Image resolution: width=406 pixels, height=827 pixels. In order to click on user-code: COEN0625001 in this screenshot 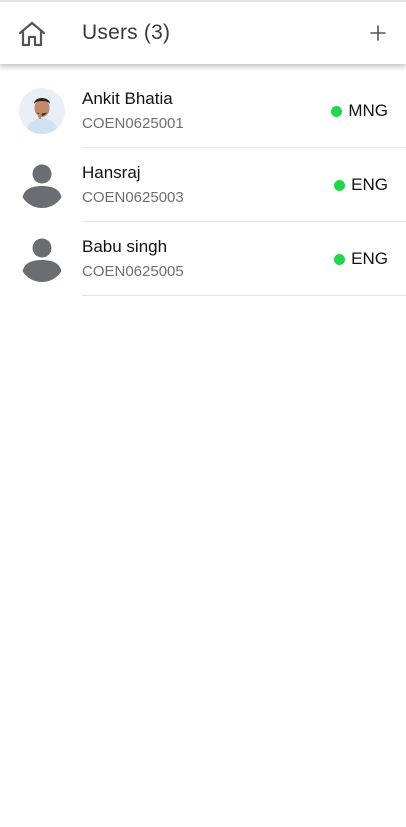, I will do `click(133, 123)`.